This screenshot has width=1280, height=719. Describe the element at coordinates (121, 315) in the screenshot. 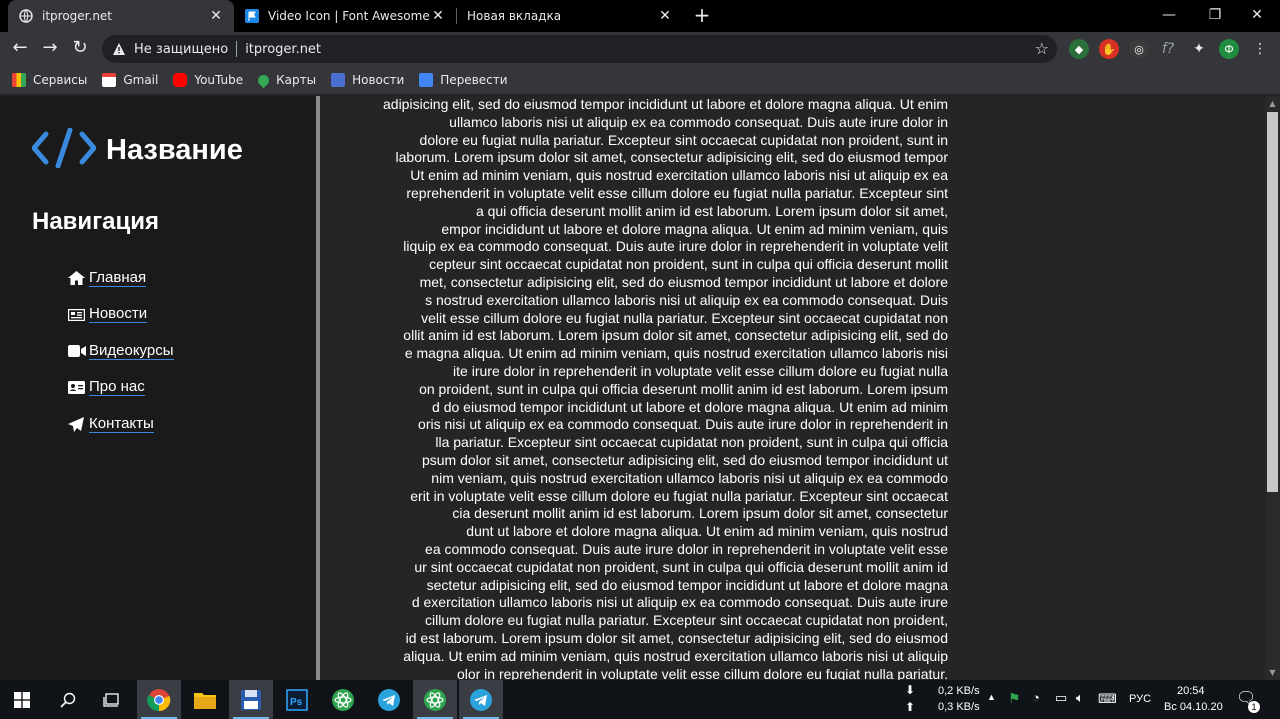

I see `nav-item-news: Новости` at that location.